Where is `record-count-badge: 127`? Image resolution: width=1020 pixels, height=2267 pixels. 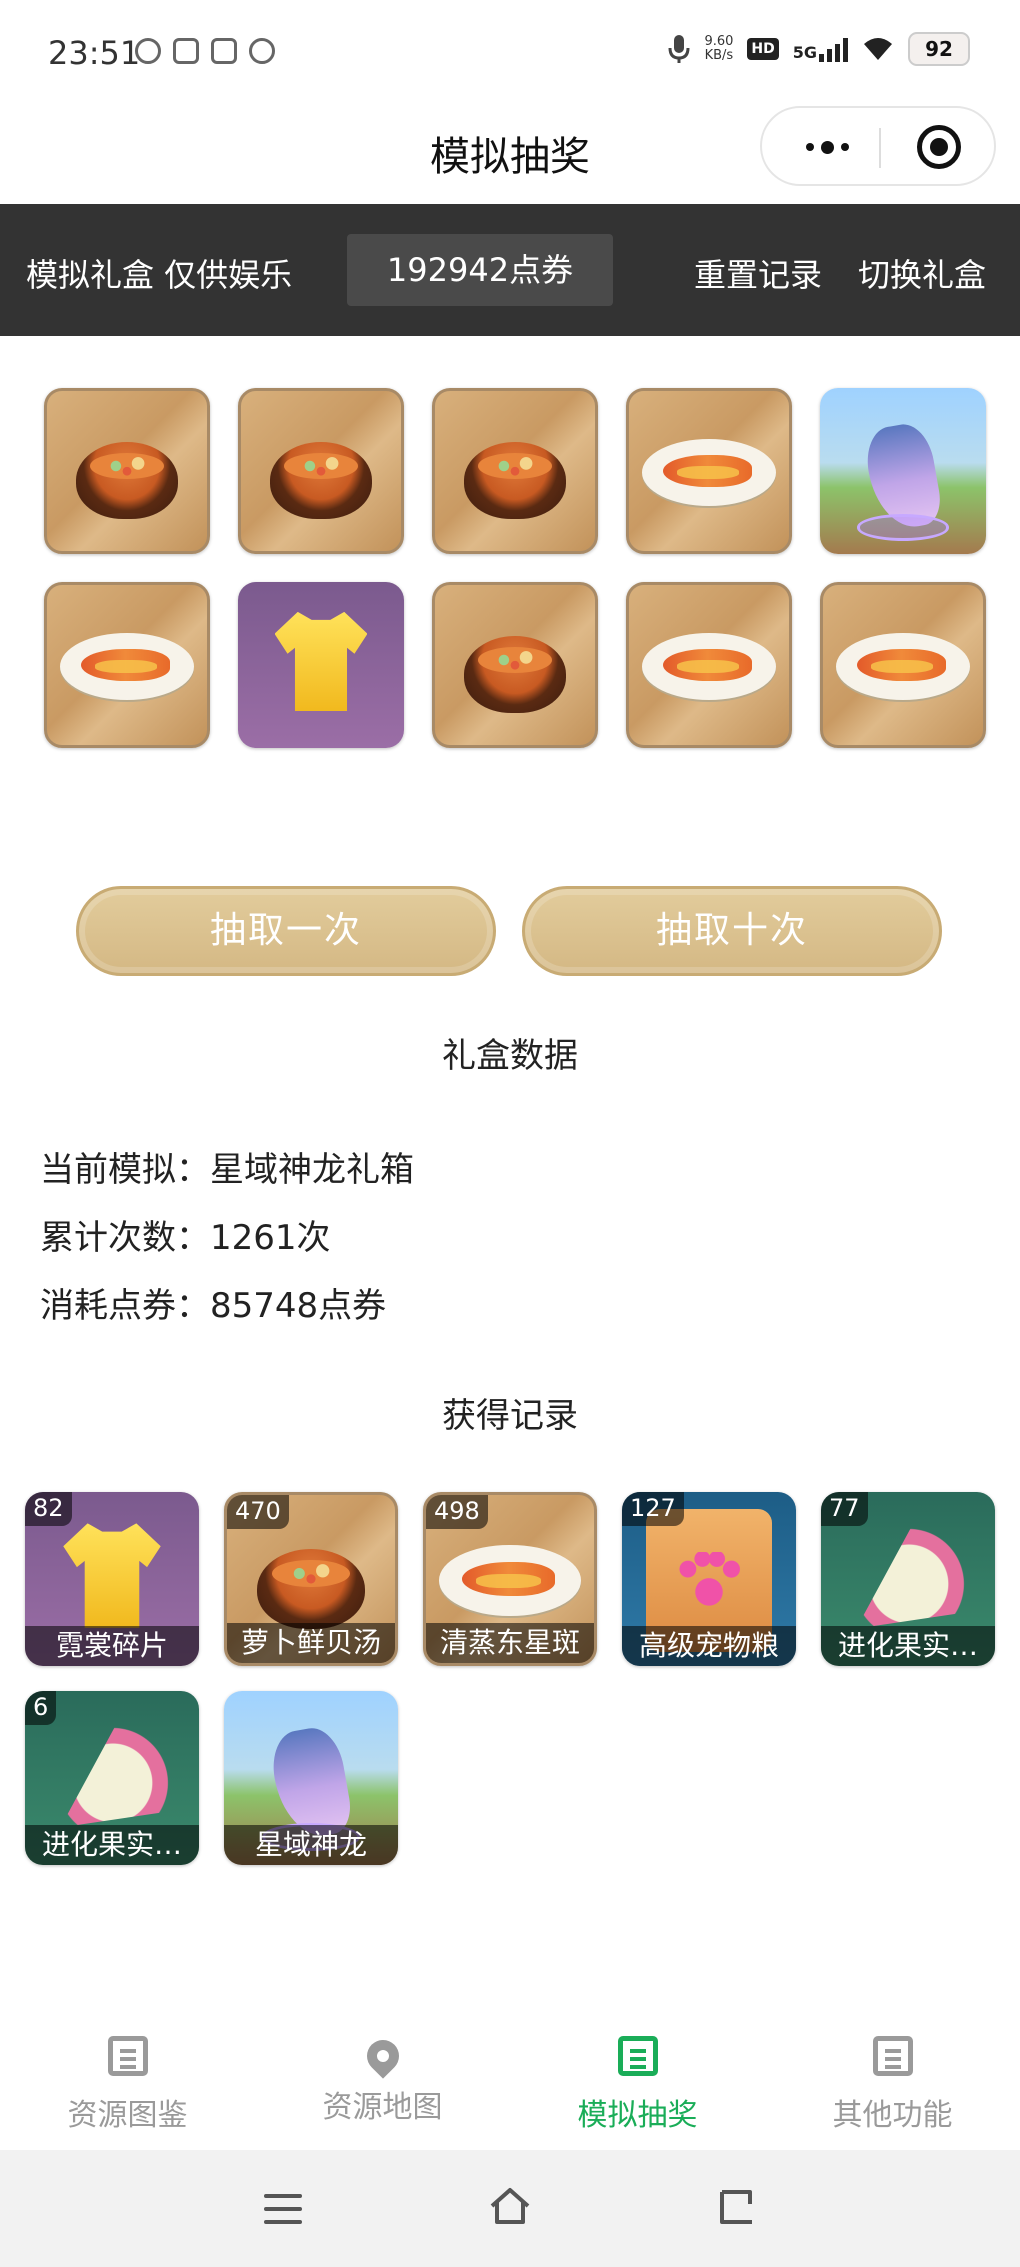 record-count-badge: 127 is located at coordinates (653, 1509).